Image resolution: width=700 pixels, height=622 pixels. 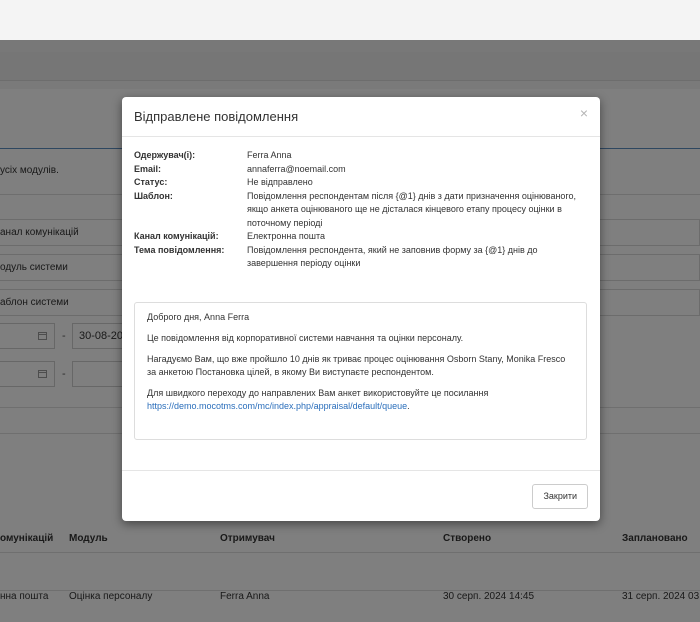 What do you see at coordinates (176, 236) in the screenshot?
I see `detail-label: Канал комунікацій:` at bounding box center [176, 236].